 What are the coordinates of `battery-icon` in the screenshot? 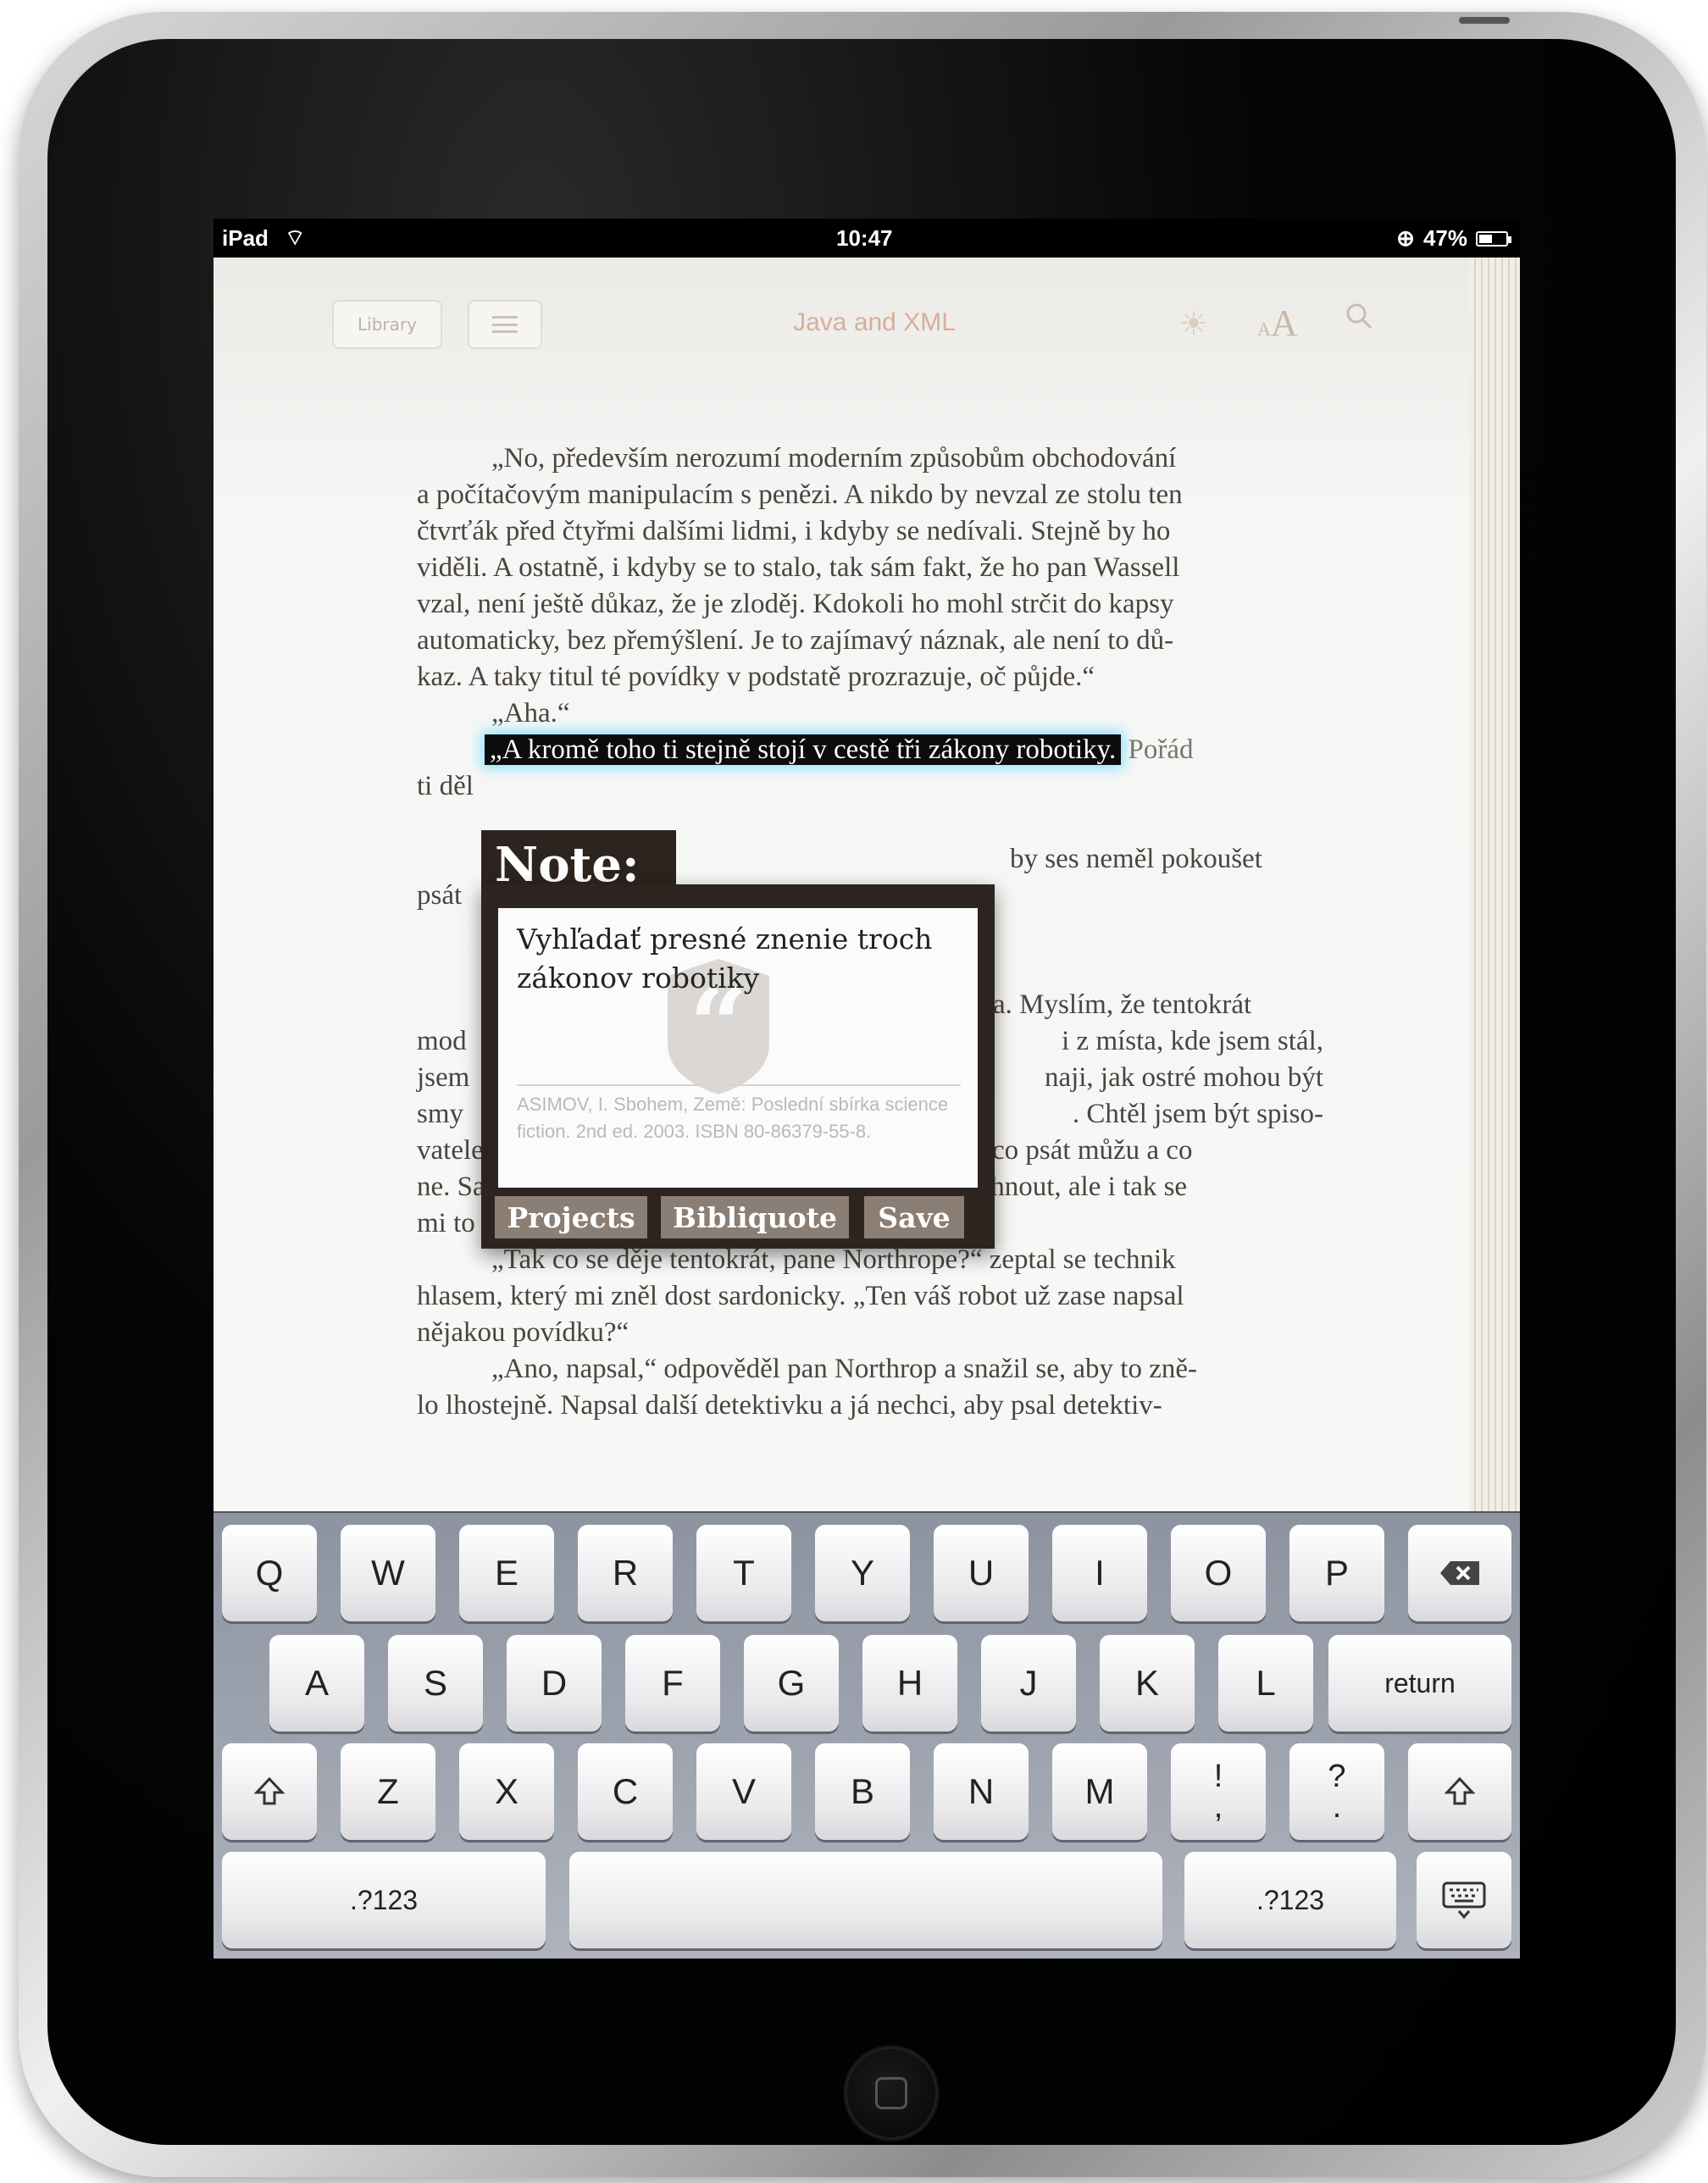 It's located at (1493, 239).